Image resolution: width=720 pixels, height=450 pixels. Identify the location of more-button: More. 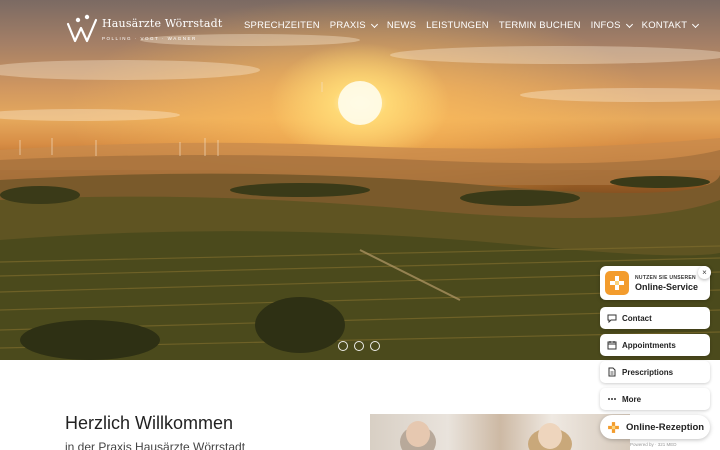
(655, 399).